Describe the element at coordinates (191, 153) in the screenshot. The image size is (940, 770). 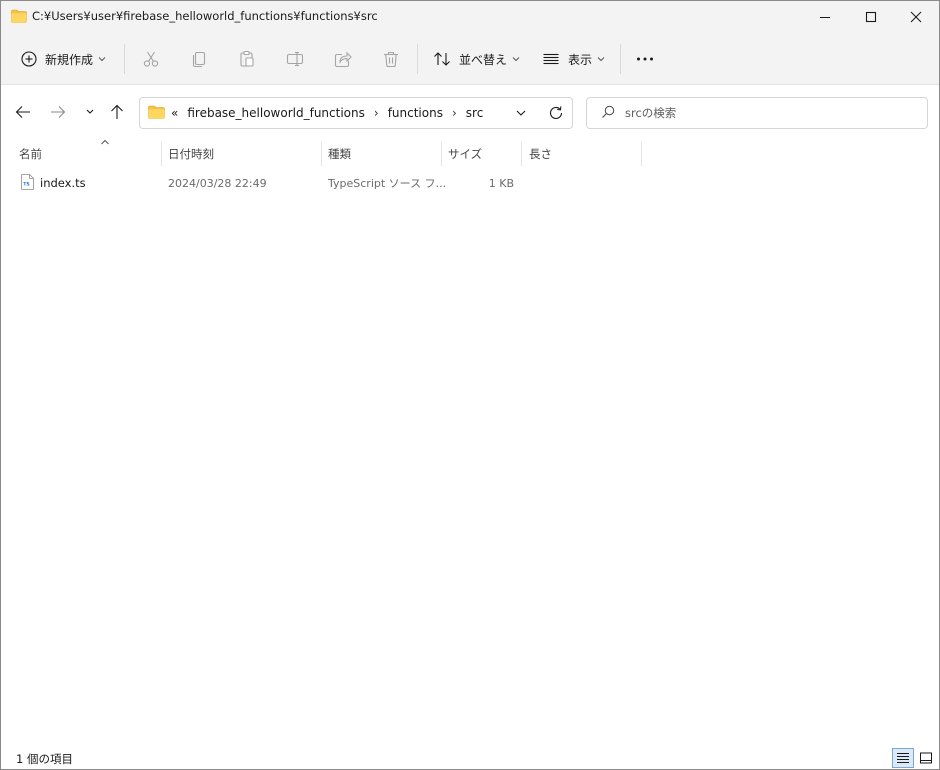
I see `column-date-label: 日付時刻` at that location.